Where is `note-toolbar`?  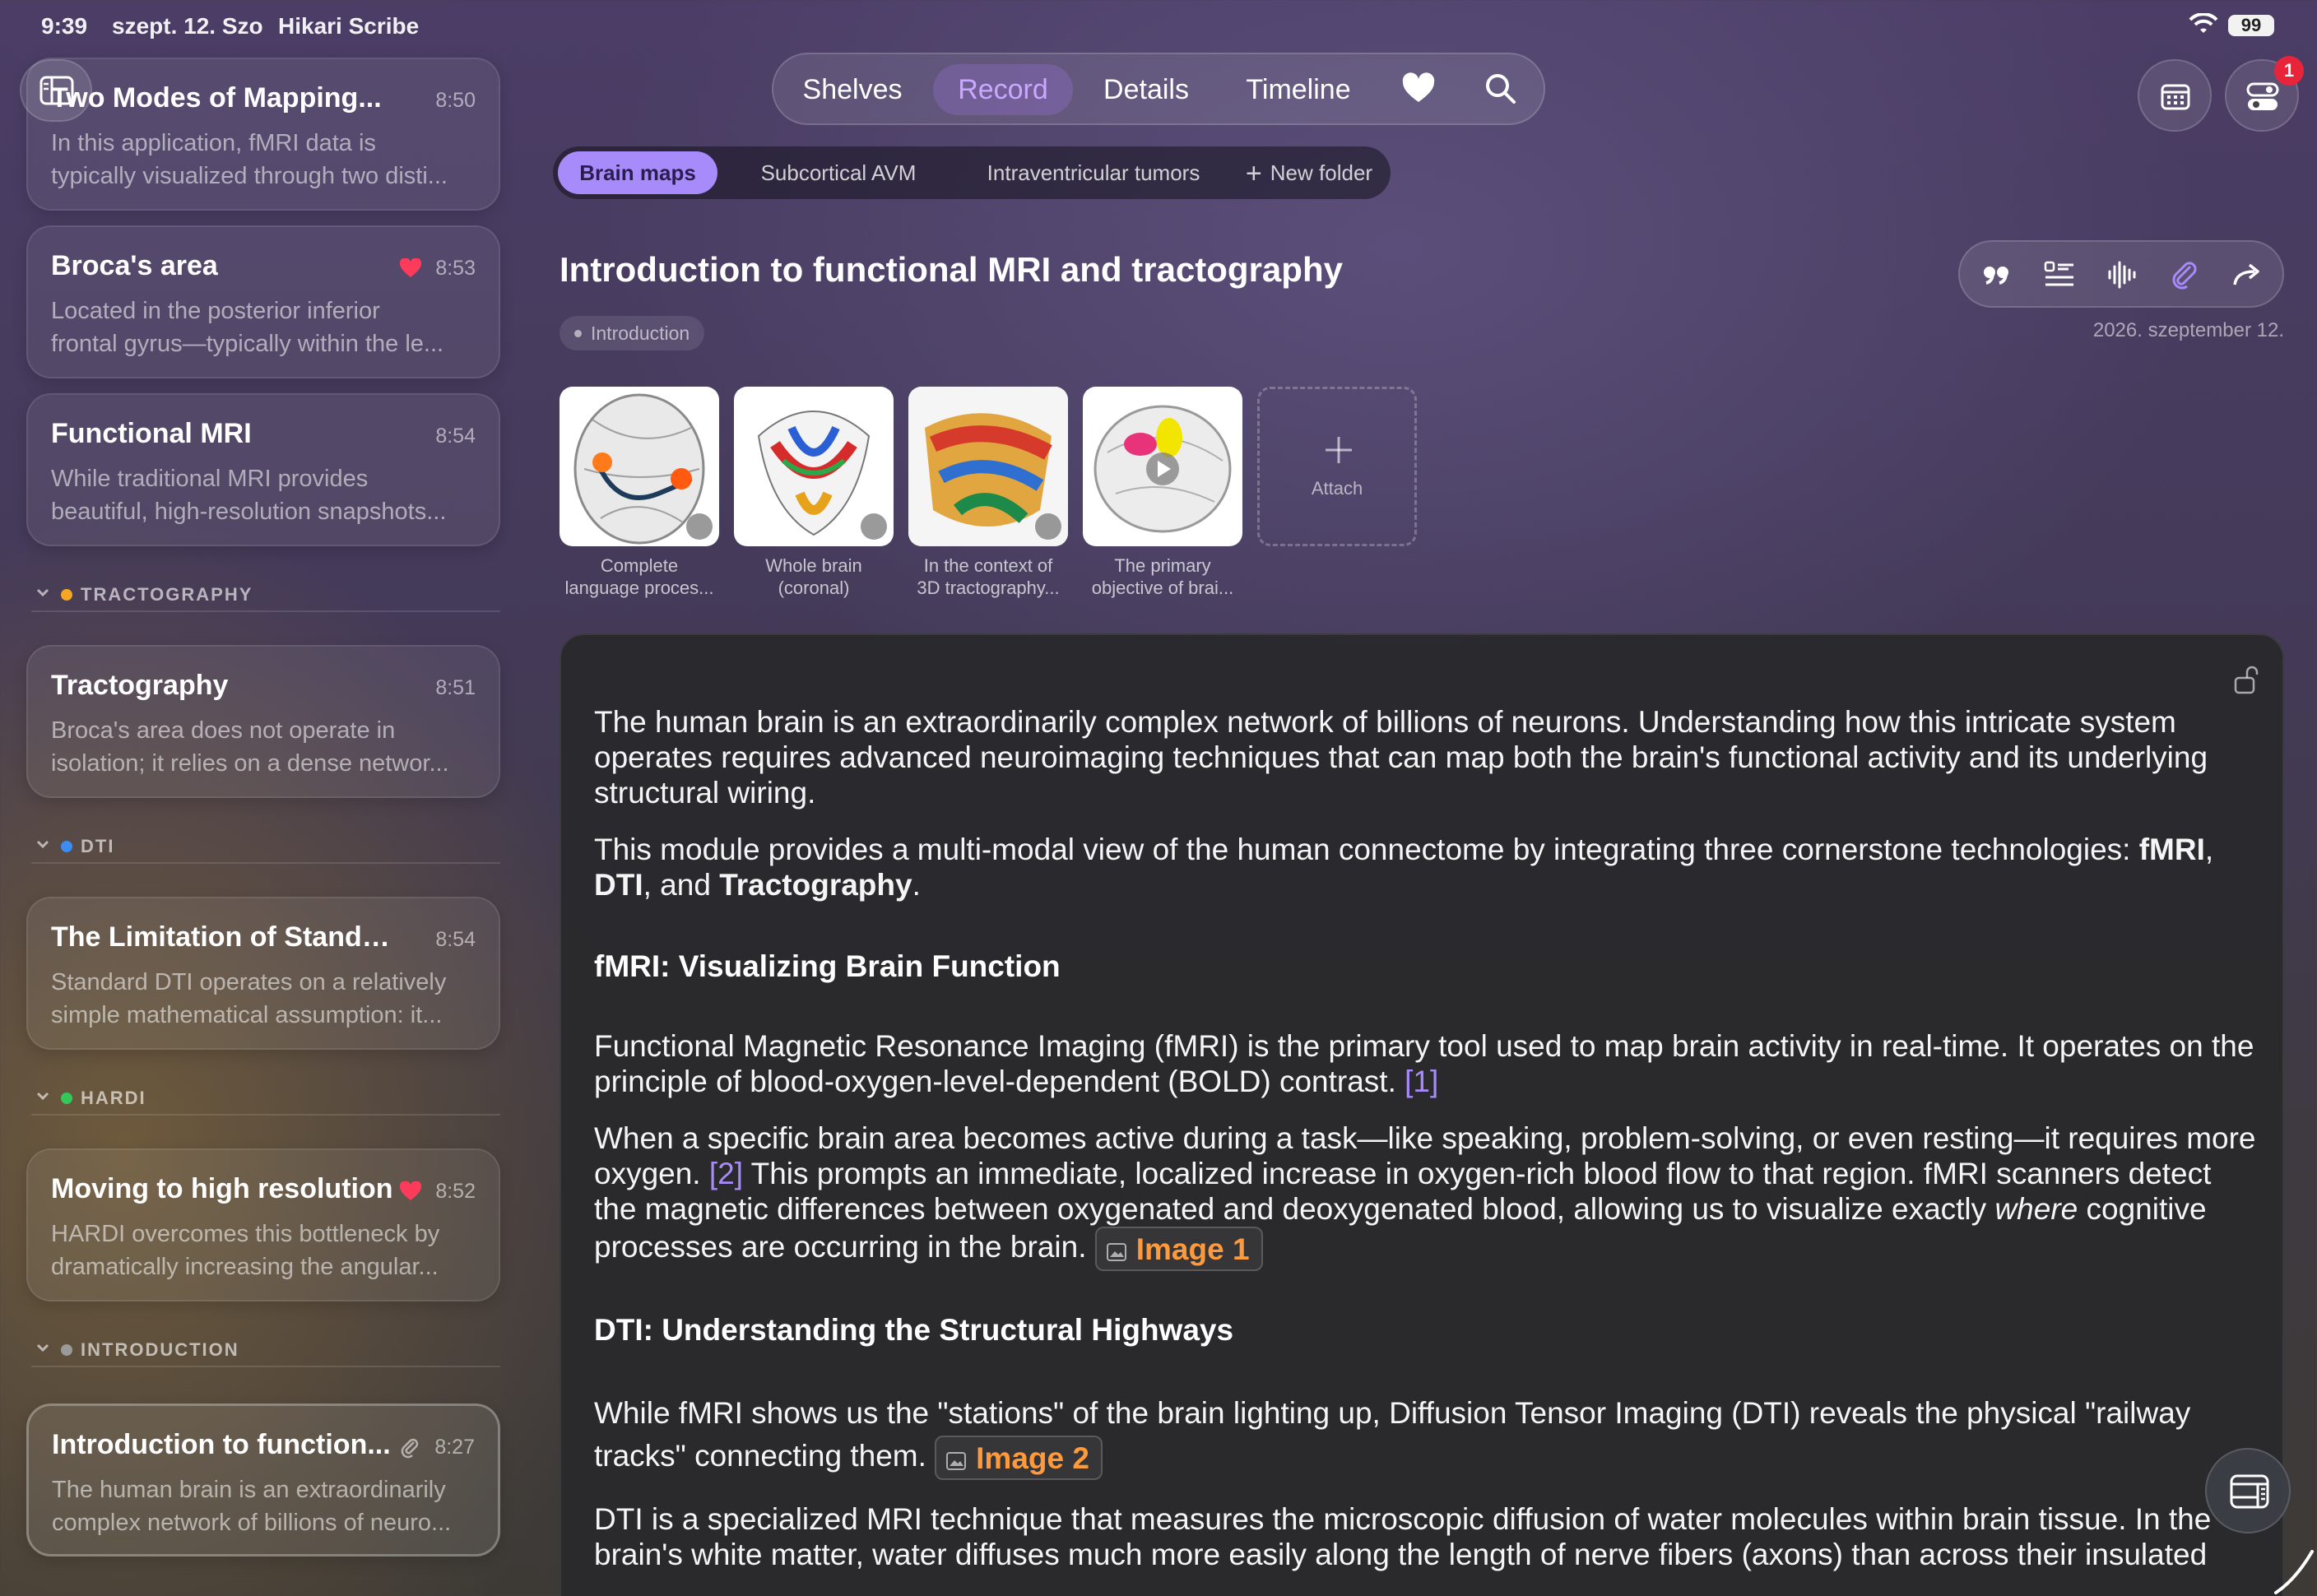 note-toolbar is located at coordinates (2121, 274).